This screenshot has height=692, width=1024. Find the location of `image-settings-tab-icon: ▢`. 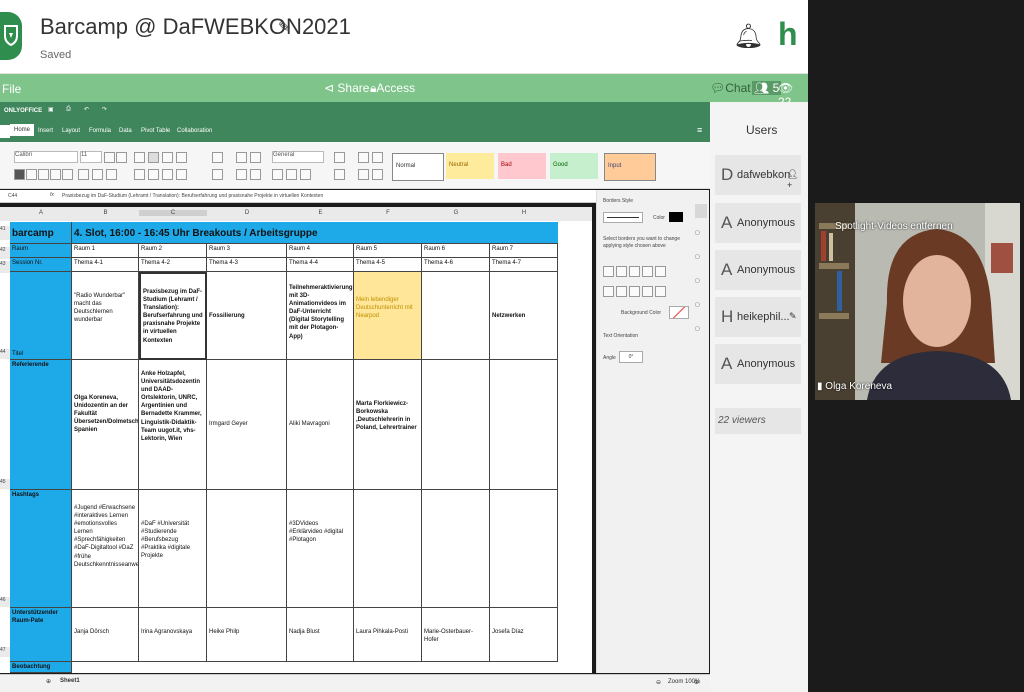

image-settings-tab-icon: ▢ is located at coordinates (701, 259).